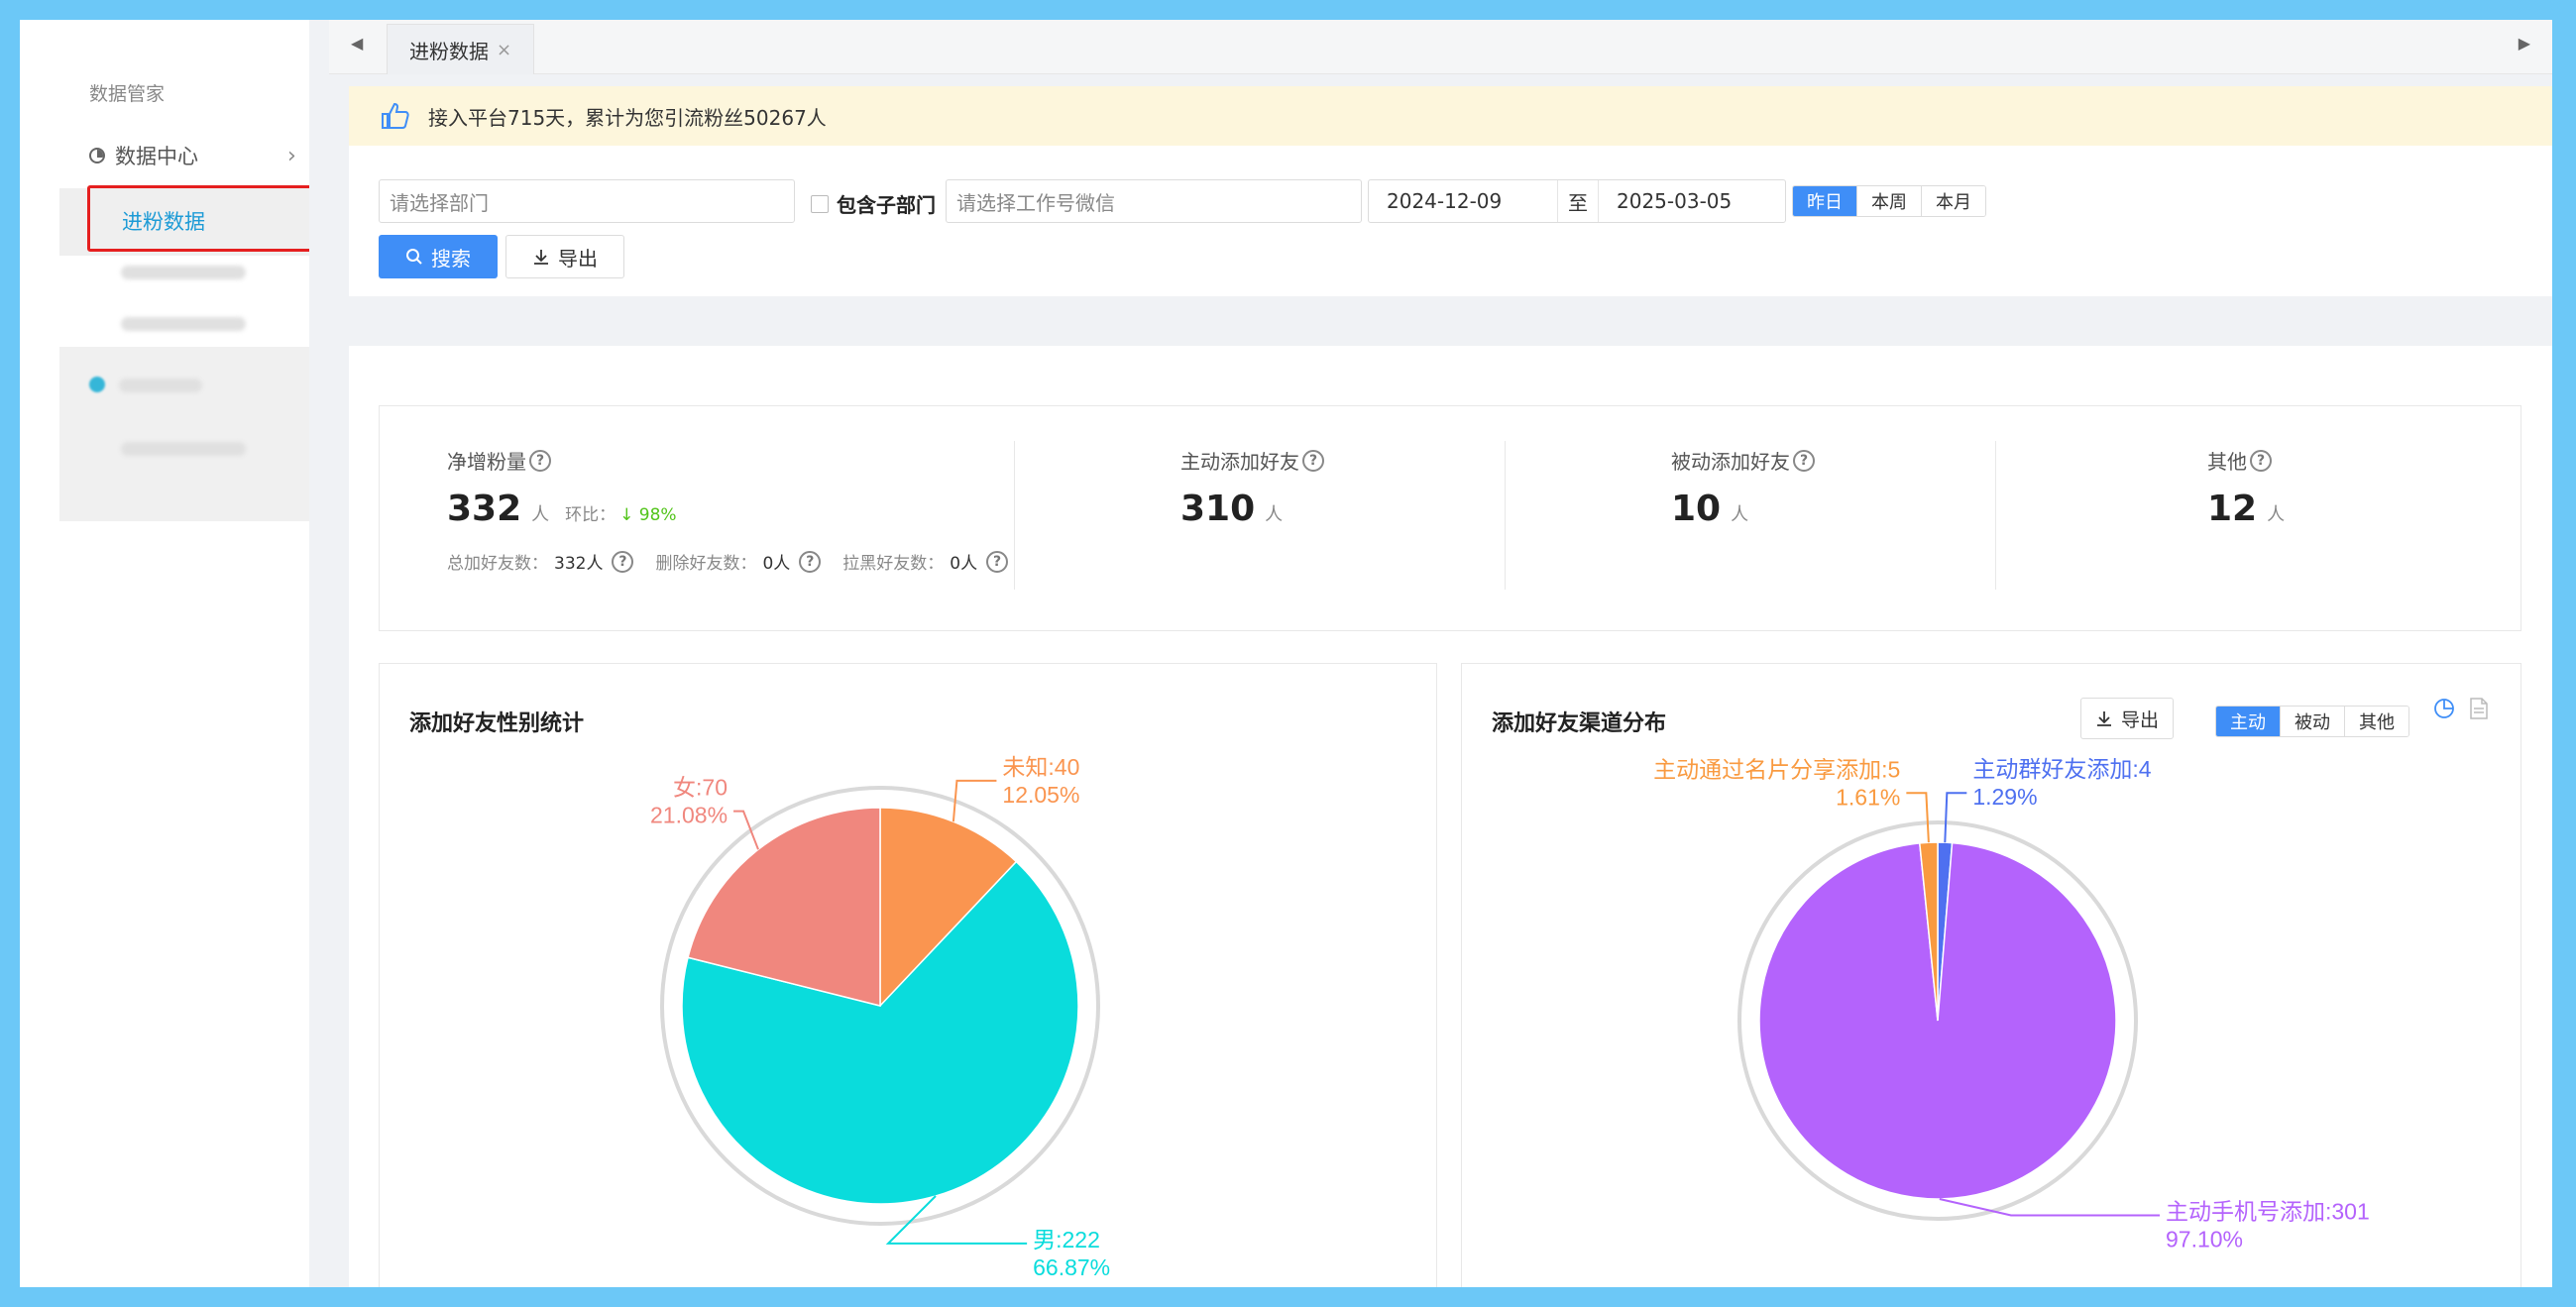 The height and width of the screenshot is (1307, 2576). I want to click on sidebar-item-active: 进粉数据, so click(202, 219).